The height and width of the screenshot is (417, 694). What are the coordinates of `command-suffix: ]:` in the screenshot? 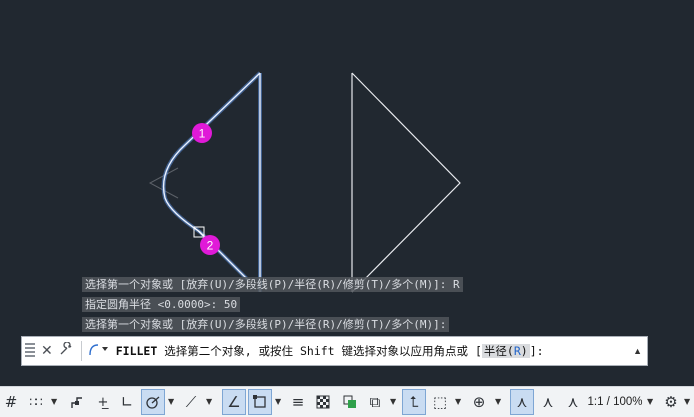 It's located at (536, 351).